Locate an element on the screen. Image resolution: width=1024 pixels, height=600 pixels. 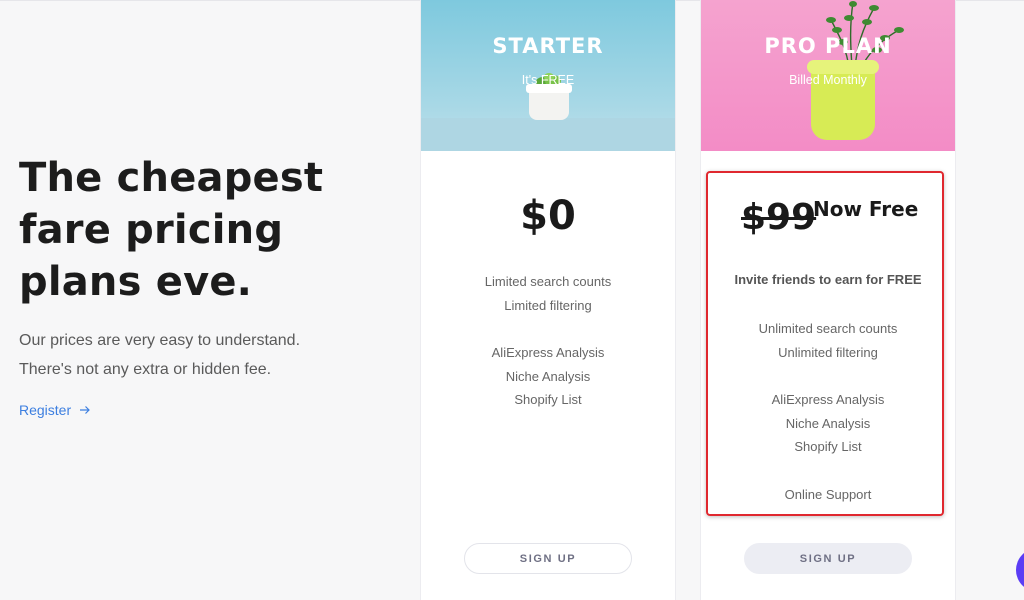
hero-subtitle-line: Our prices are very easy to understand. is located at coordinates (160, 340).